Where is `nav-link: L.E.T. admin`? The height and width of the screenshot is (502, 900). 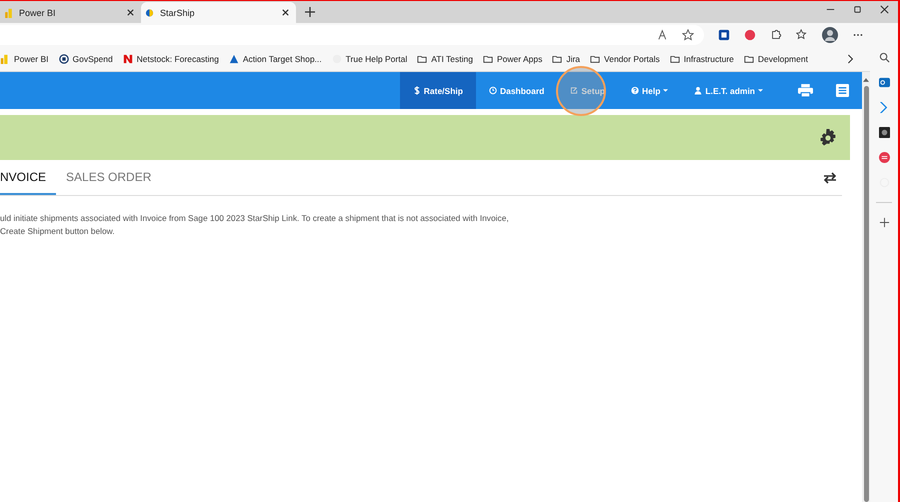
nav-link: L.E.T. admin is located at coordinates (728, 90).